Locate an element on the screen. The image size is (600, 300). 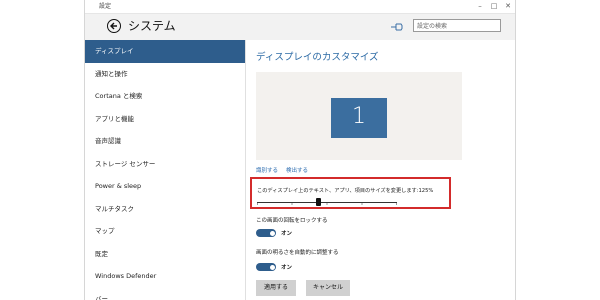
back-arrow-icon is located at coordinates (113, 26).